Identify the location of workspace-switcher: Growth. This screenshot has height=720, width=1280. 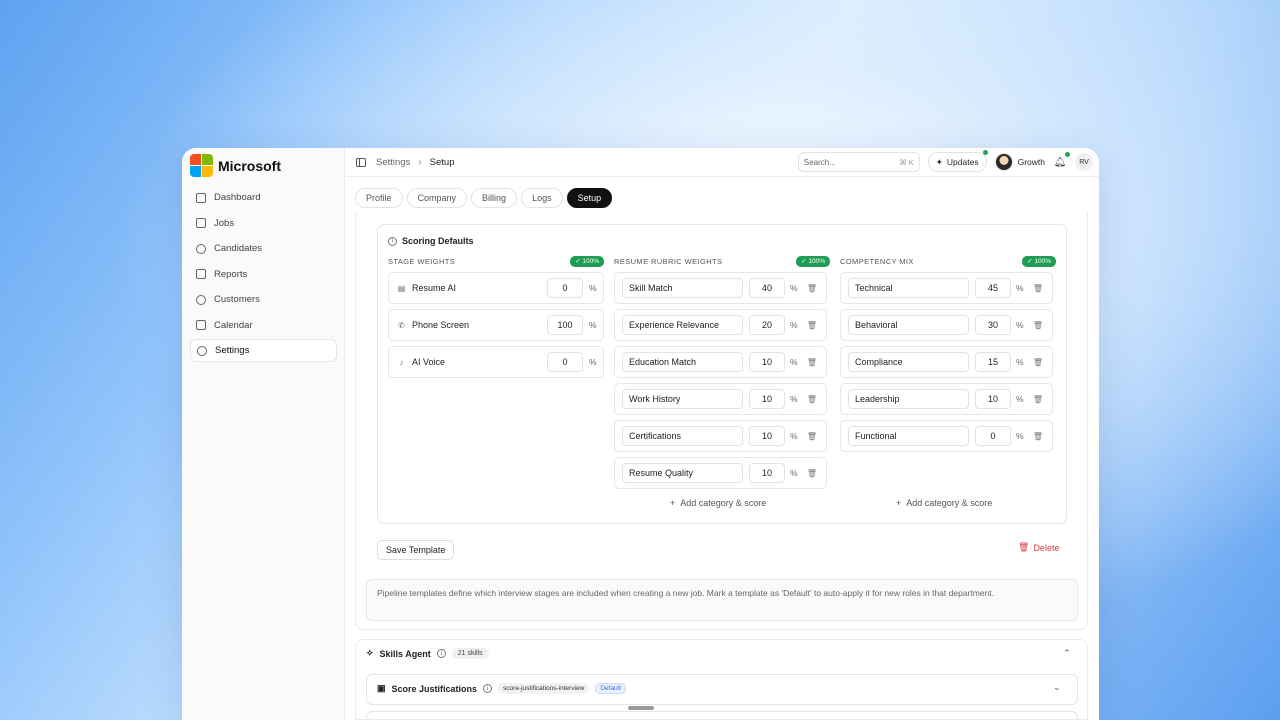
(1019, 162).